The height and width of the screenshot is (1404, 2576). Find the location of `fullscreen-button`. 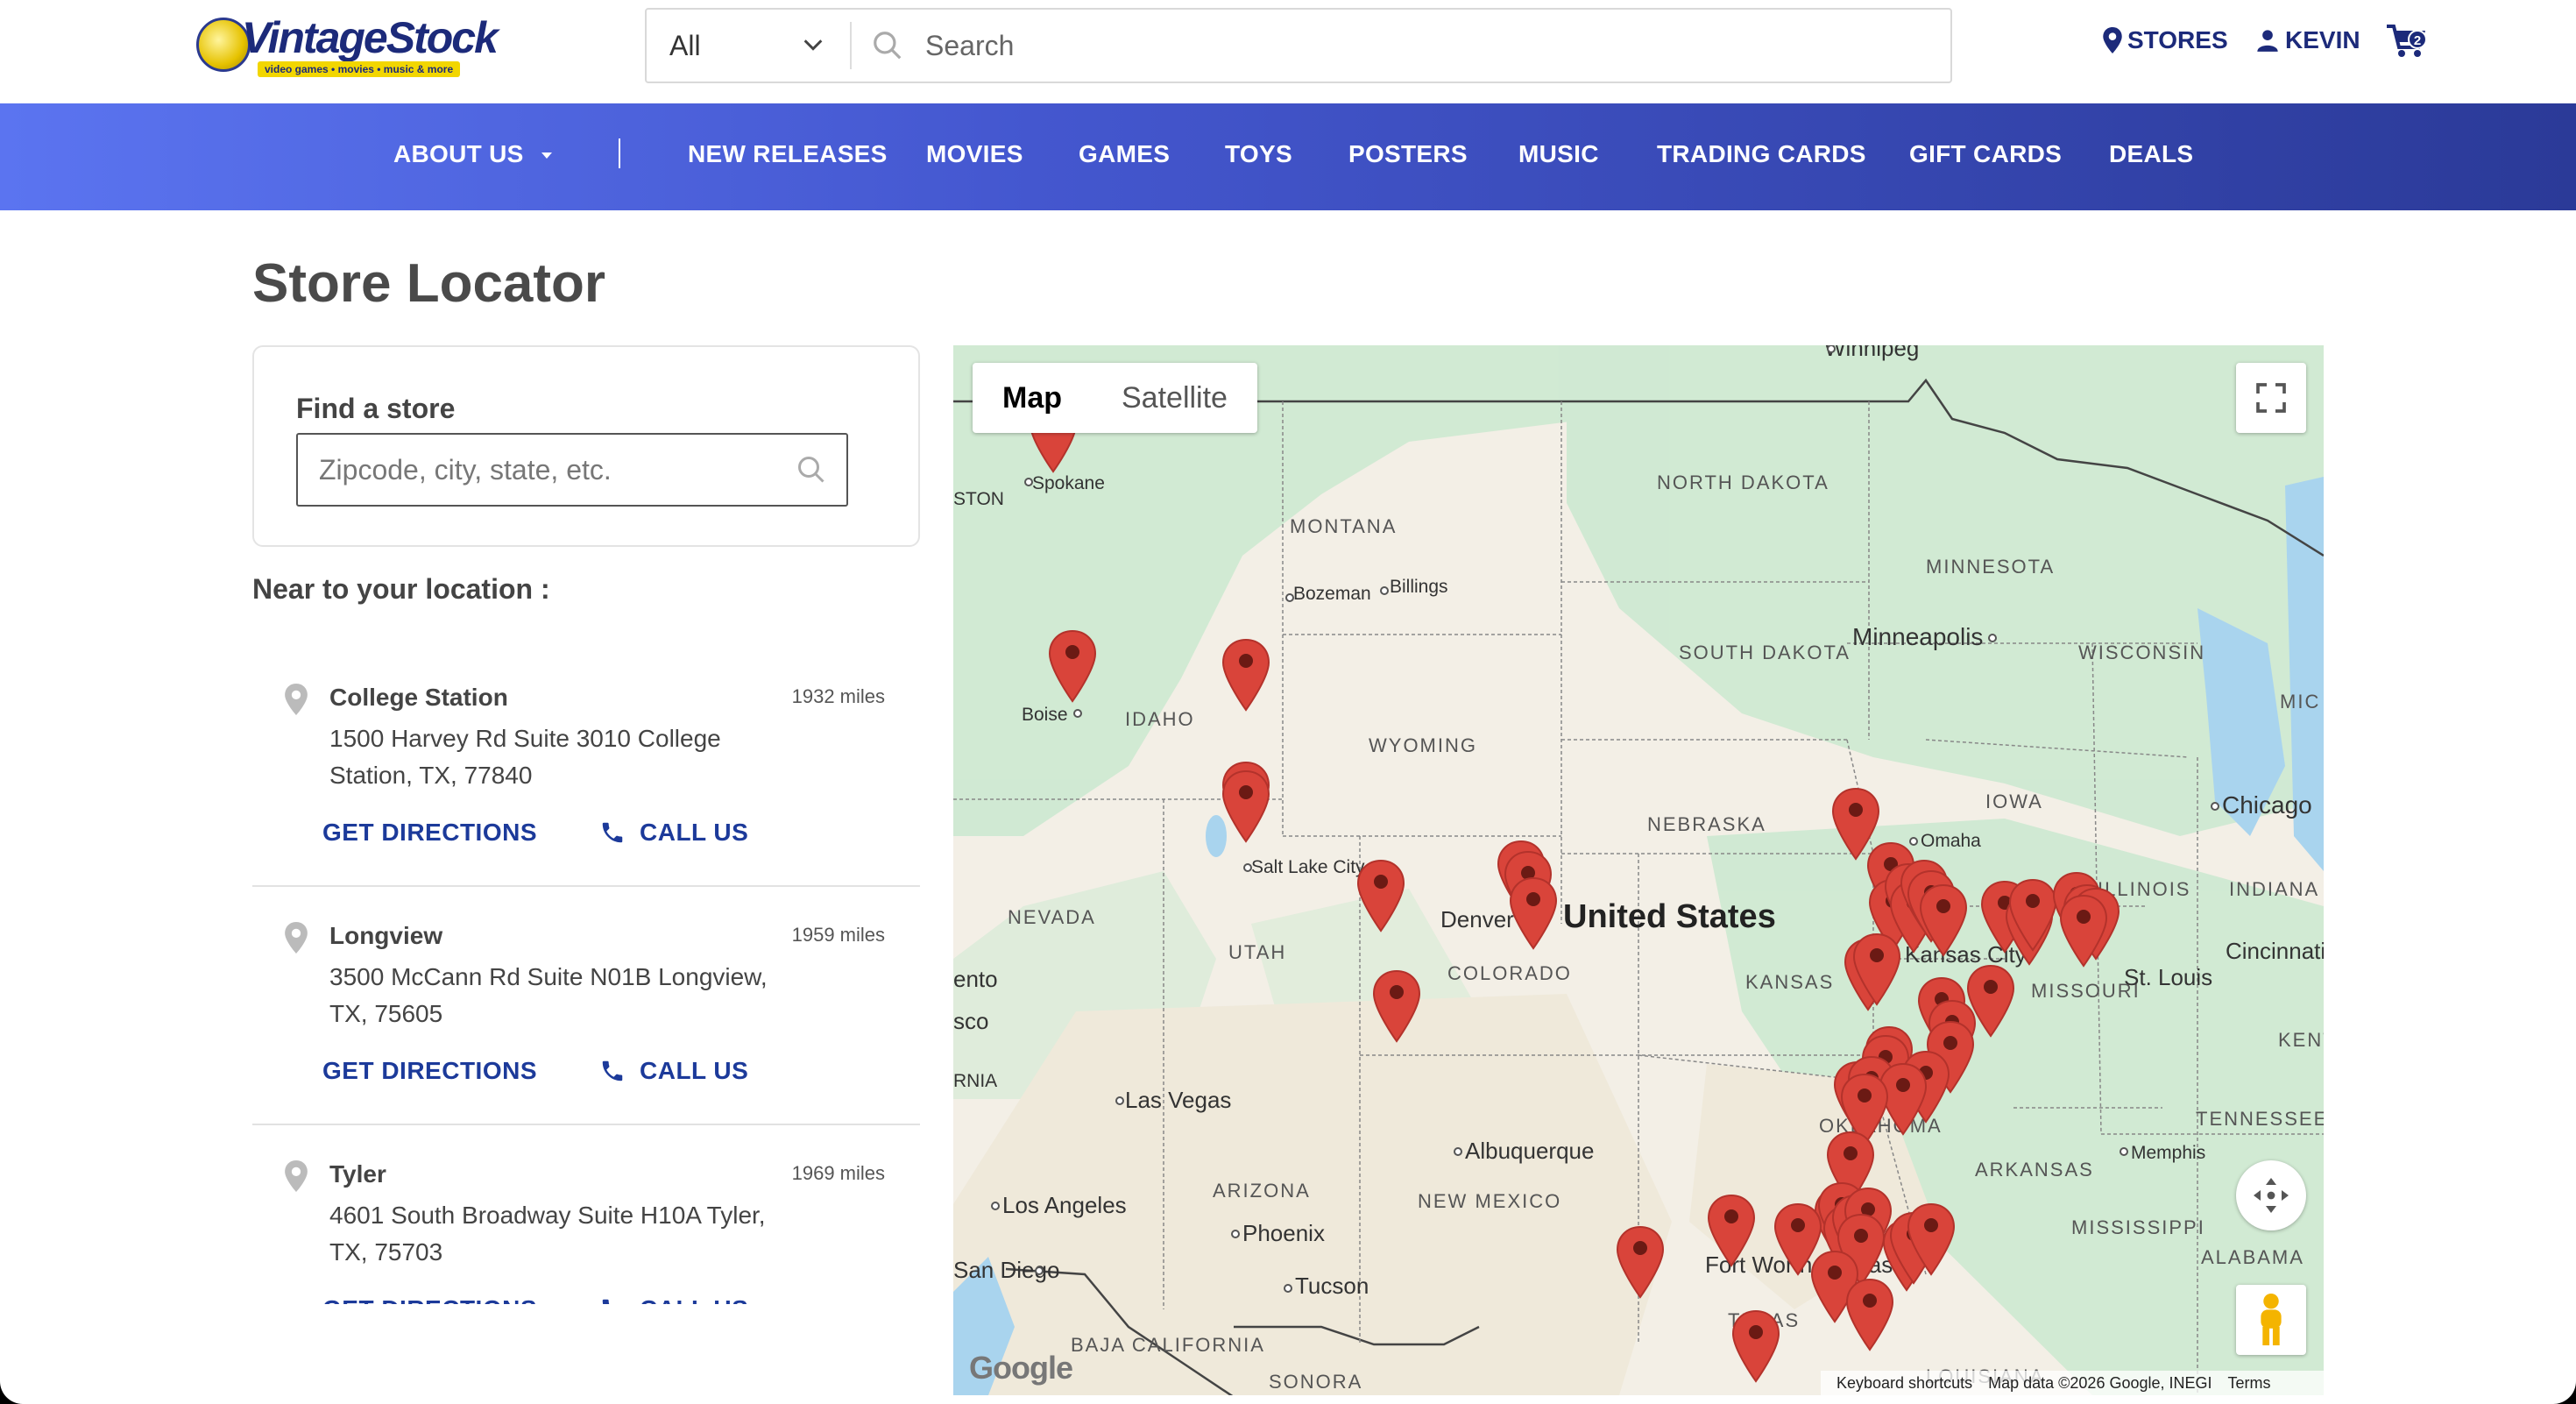

fullscreen-button is located at coordinates (2271, 398).